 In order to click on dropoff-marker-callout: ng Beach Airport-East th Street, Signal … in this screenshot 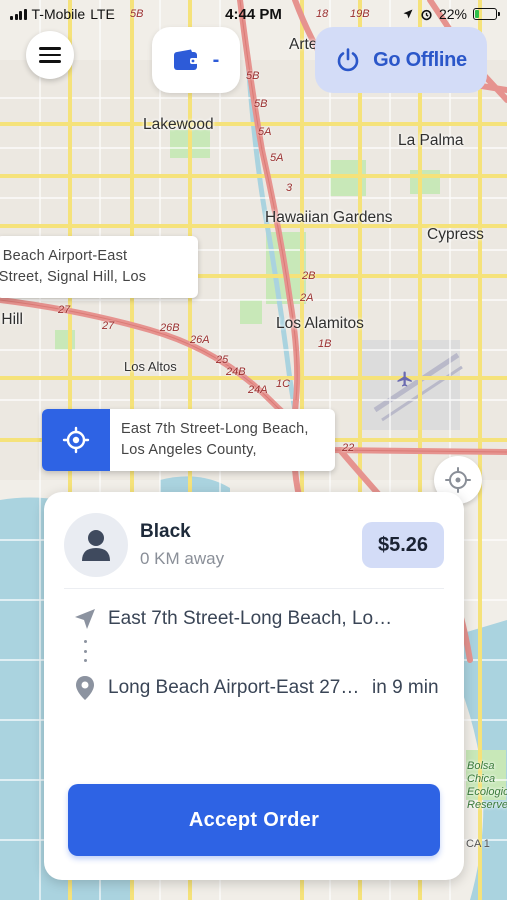, I will do `click(99, 267)`.